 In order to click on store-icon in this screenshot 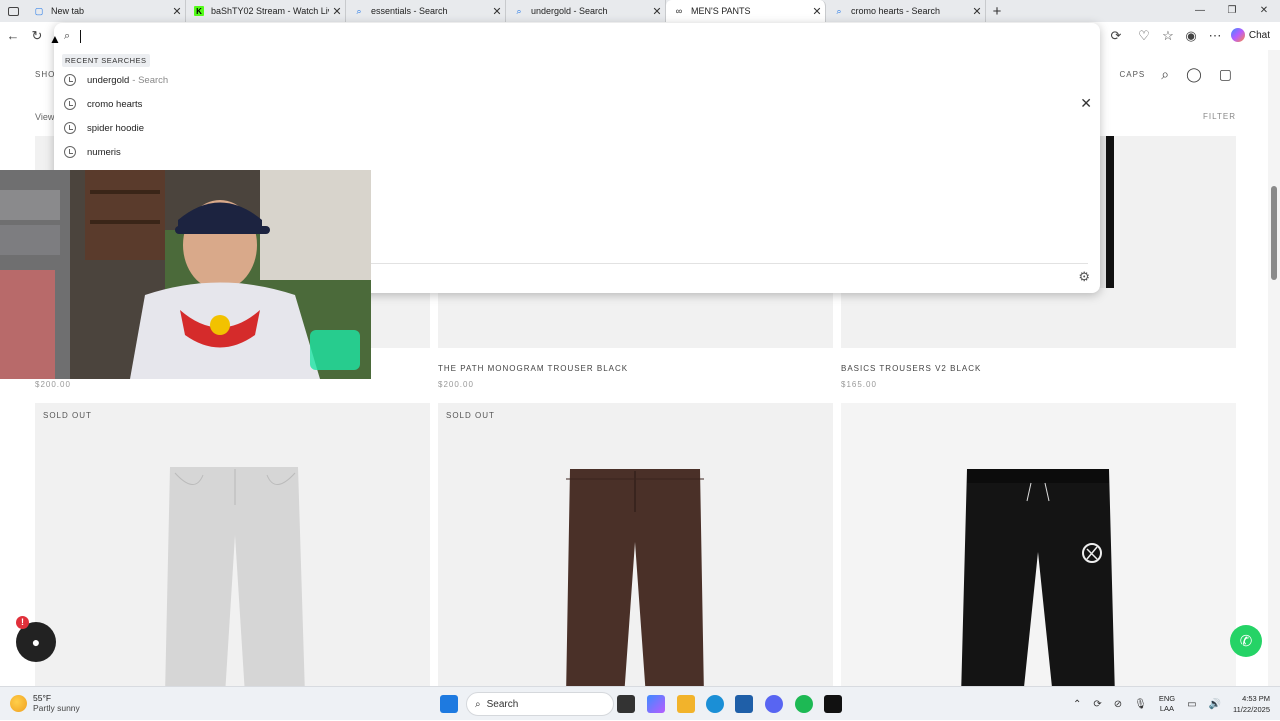, I will do `click(744, 704)`.